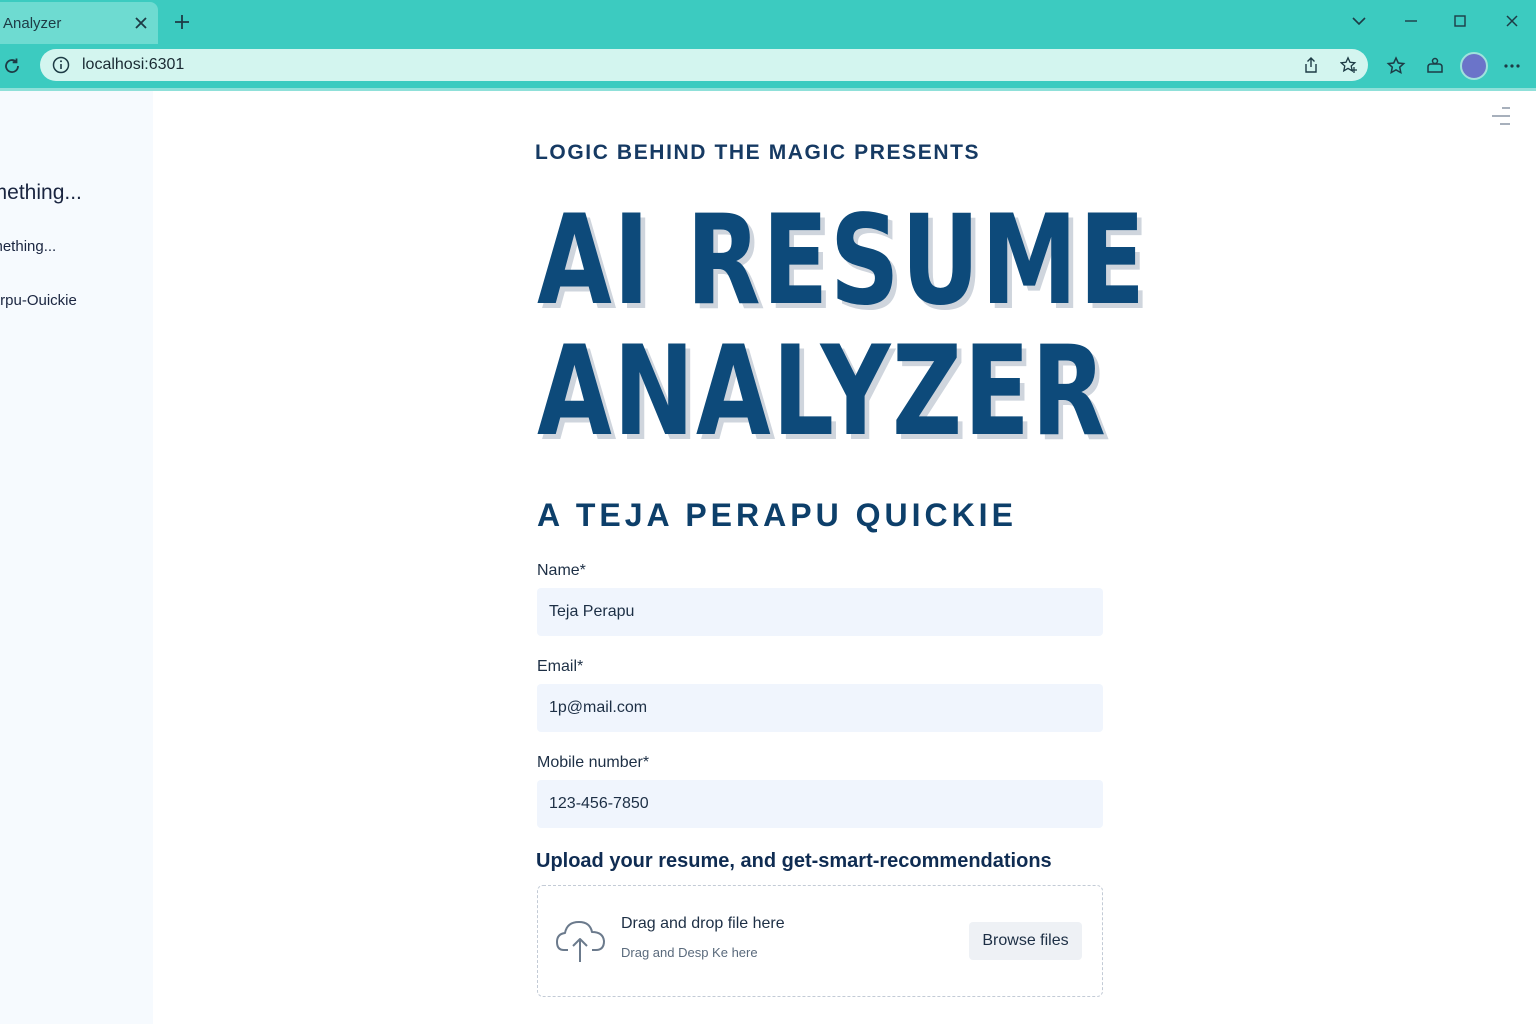 Image resolution: width=1536 pixels, height=1024 pixels. I want to click on profile-avatar, so click(1474, 66).